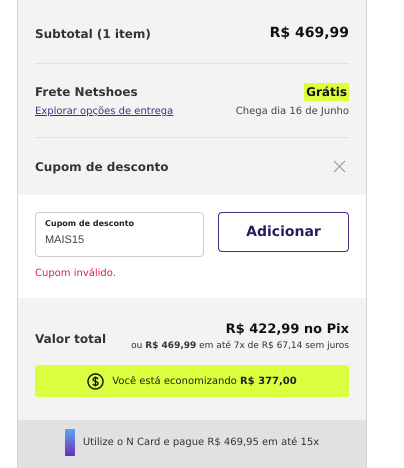 Image resolution: width=404 pixels, height=468 pixels. Describe the element at coordinates (287, 330) in the screenshot. I see `pix-price: R$ 422,99 no Pix` at that location.